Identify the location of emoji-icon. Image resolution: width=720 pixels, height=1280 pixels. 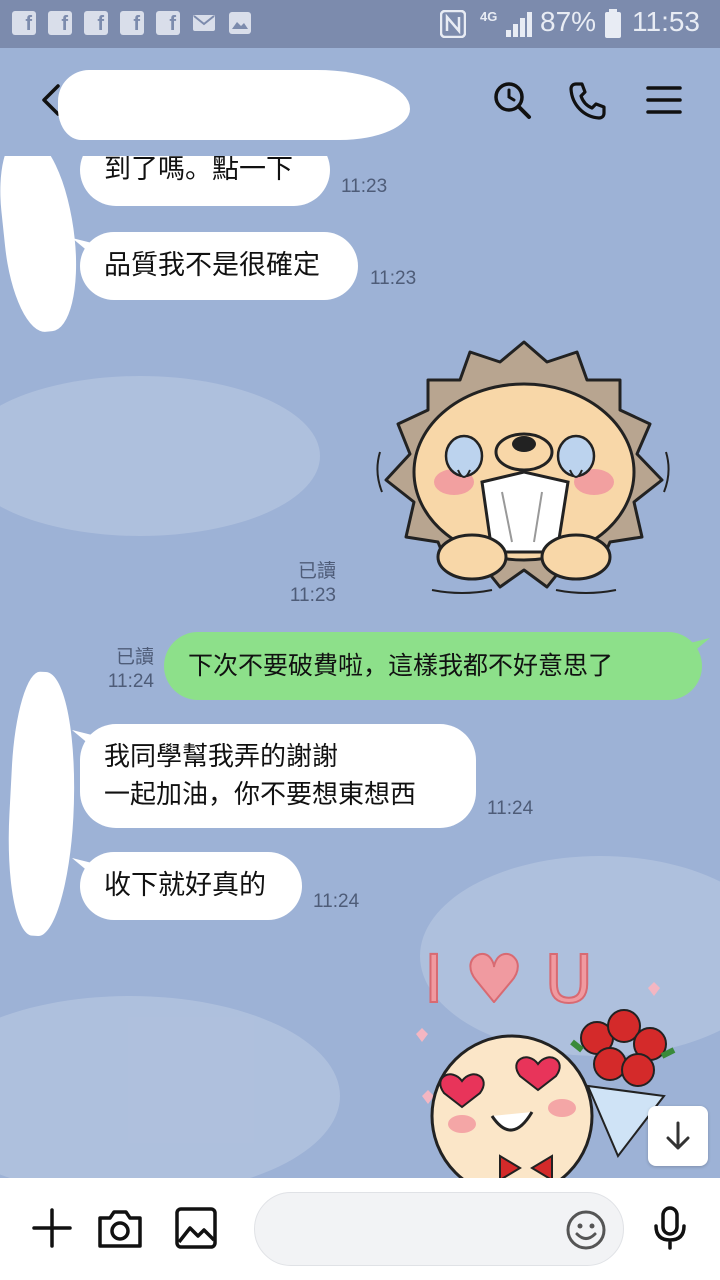
(586, 1230).